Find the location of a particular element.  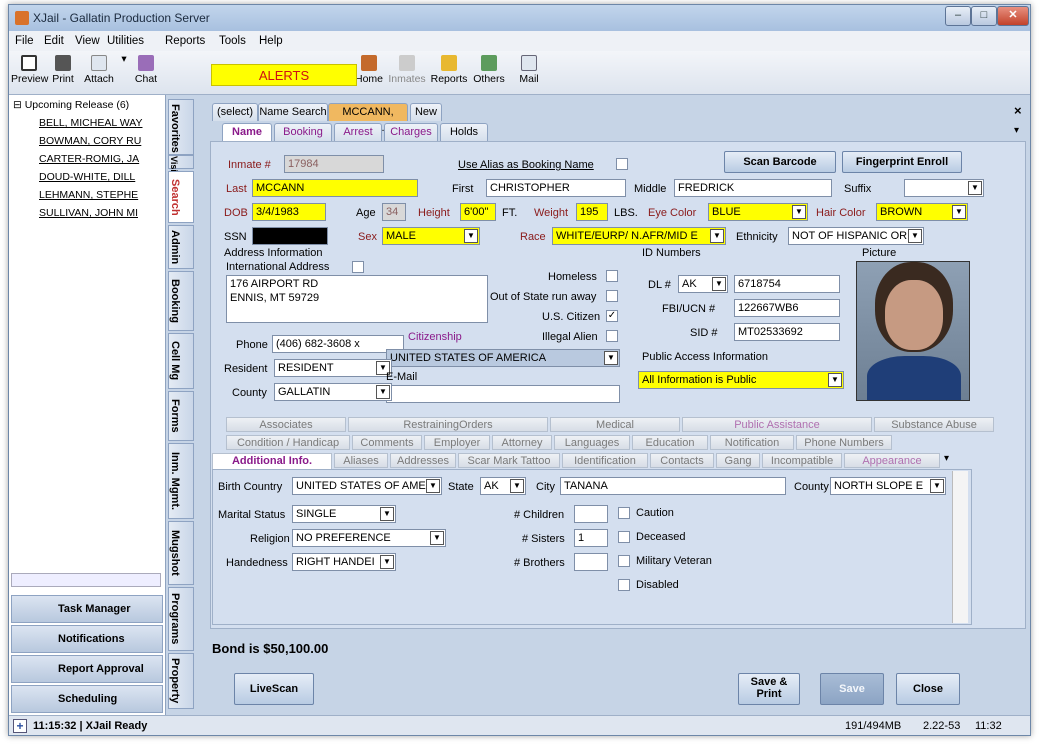

vtab-cell-mg: Cell Mg is located at coordinates (181, 361).